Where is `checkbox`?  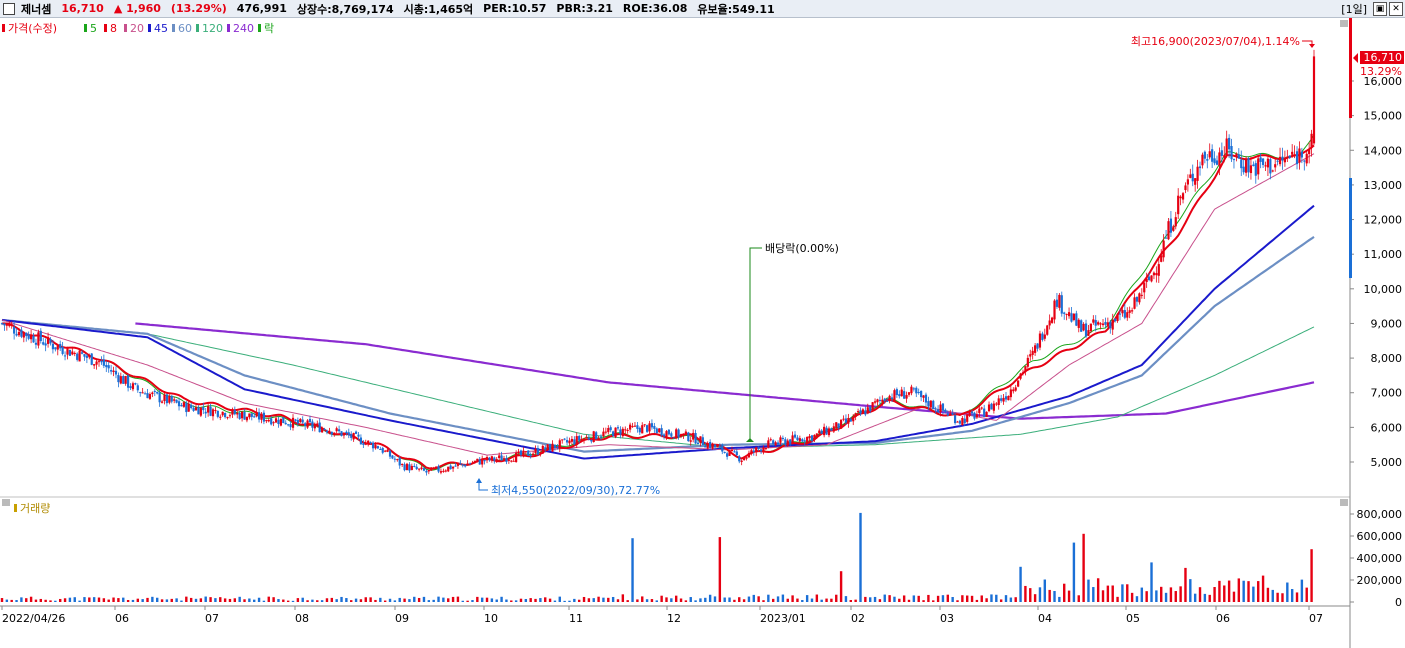 checkbox is located at coordinates (9, 8).